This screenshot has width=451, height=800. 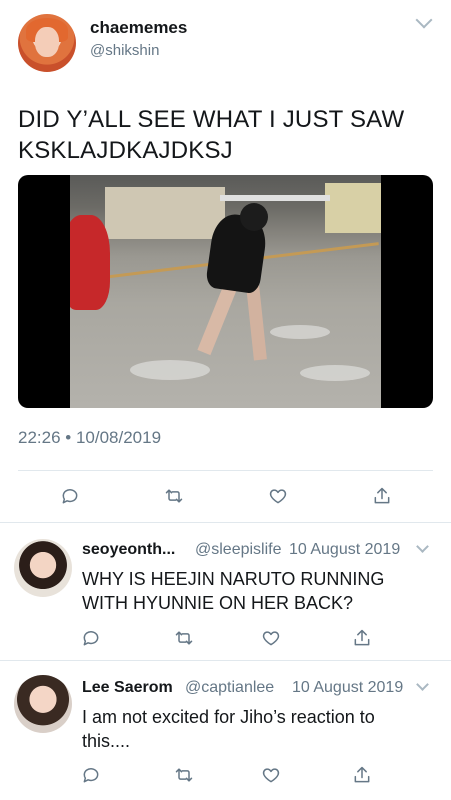 I want to click on runner-head, so click(x=254, y=217).